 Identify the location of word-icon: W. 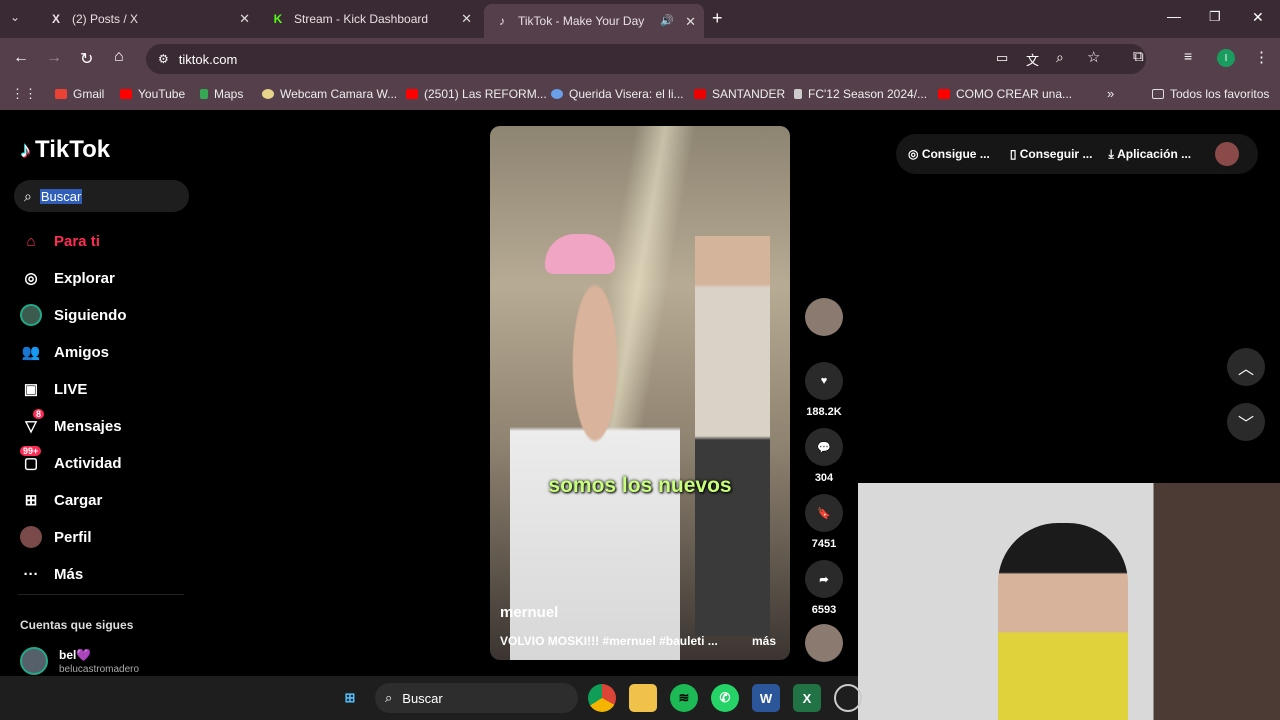
(766, 698).